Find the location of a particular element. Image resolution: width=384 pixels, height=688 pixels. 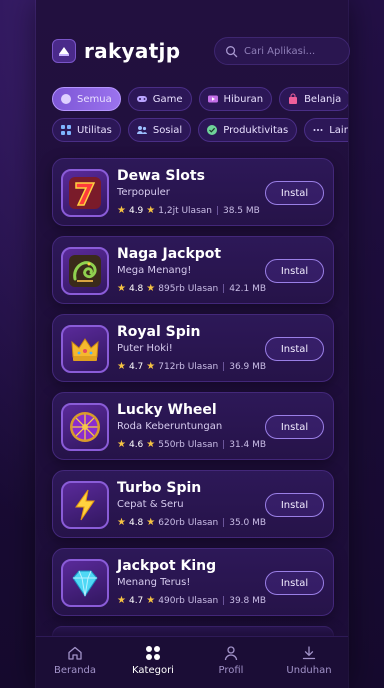

app-tagline: Mega Menang! is located at coordinates (154, 270).